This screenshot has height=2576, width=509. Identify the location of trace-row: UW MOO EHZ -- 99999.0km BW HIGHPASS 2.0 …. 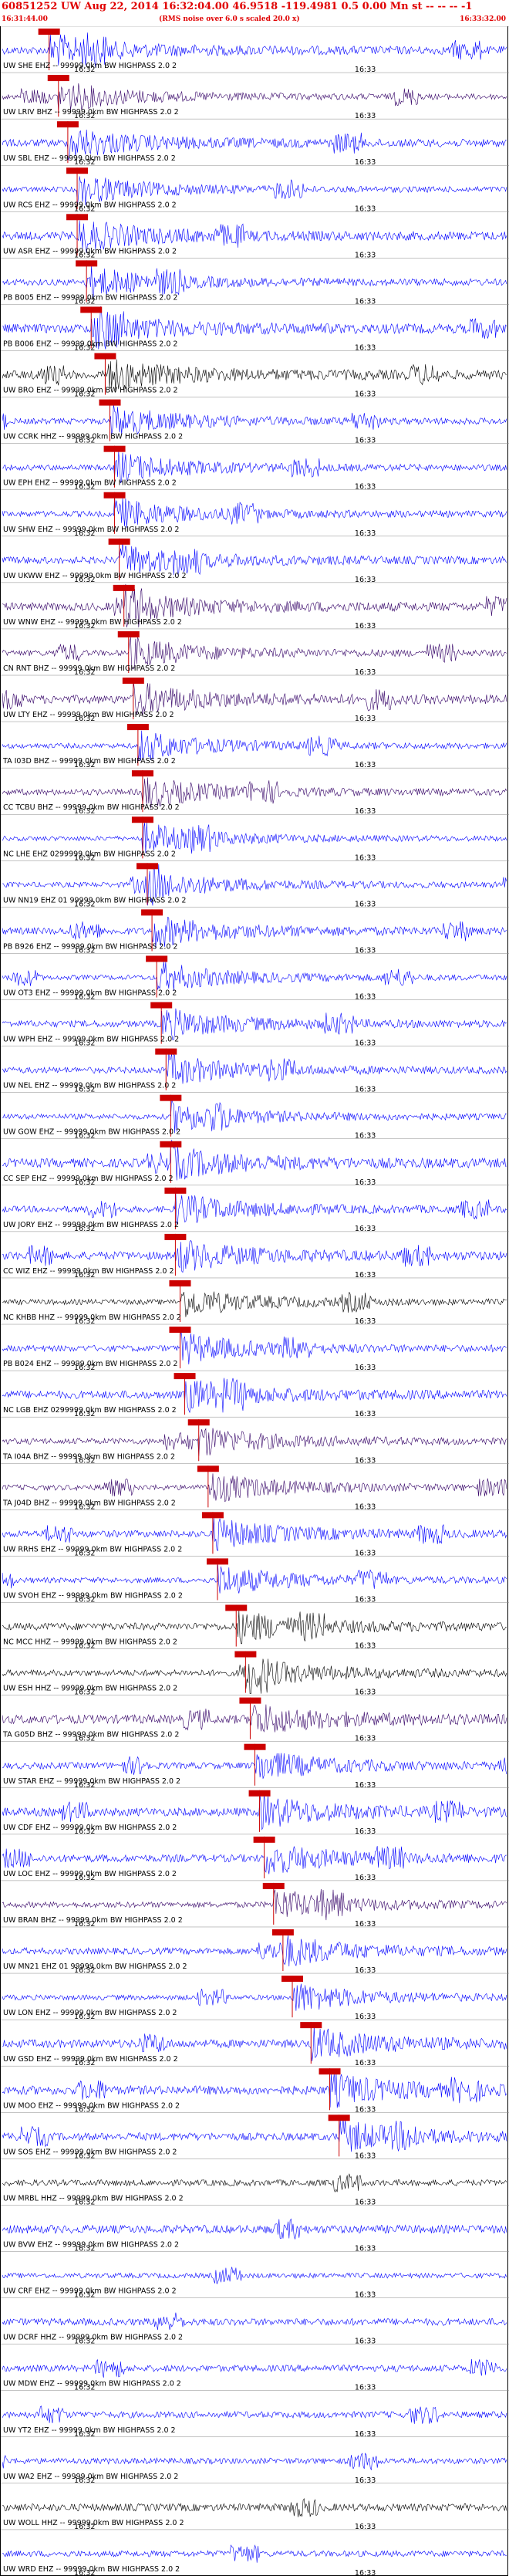
(255, 2089).